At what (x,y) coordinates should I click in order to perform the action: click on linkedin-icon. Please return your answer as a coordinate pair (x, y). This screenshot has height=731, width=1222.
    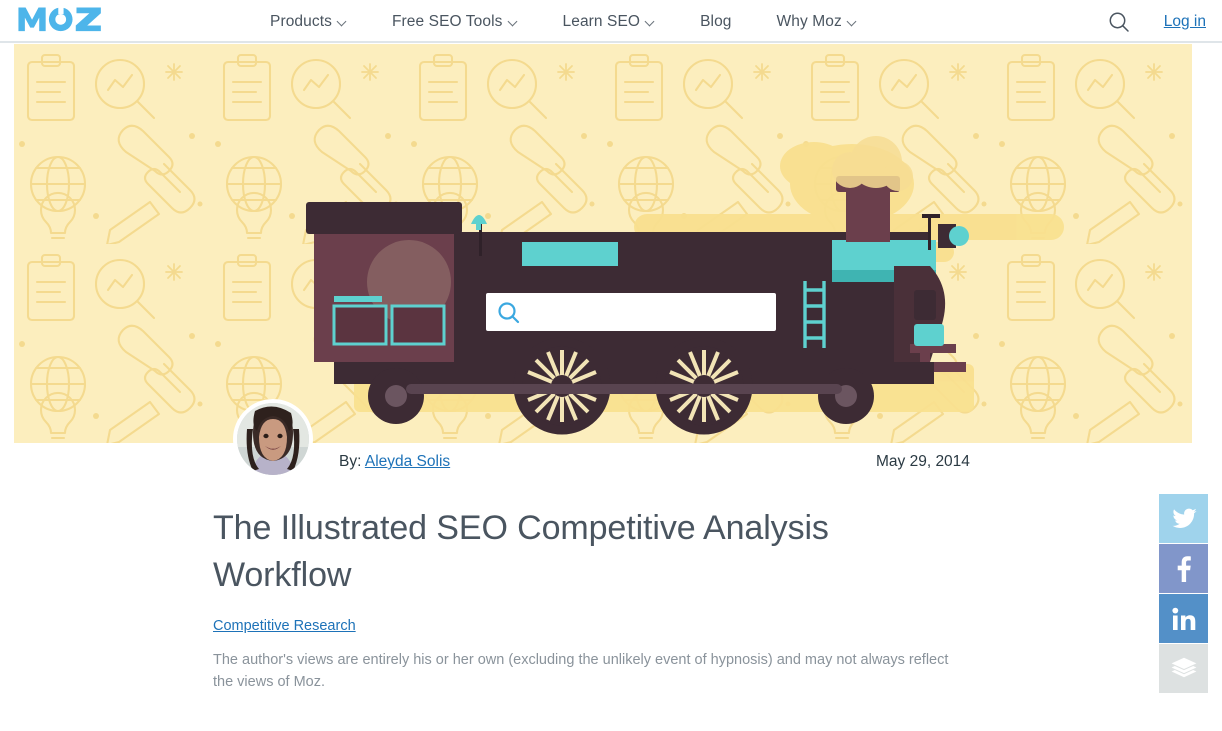
    Looking at the image, I should click on (1183, 618).